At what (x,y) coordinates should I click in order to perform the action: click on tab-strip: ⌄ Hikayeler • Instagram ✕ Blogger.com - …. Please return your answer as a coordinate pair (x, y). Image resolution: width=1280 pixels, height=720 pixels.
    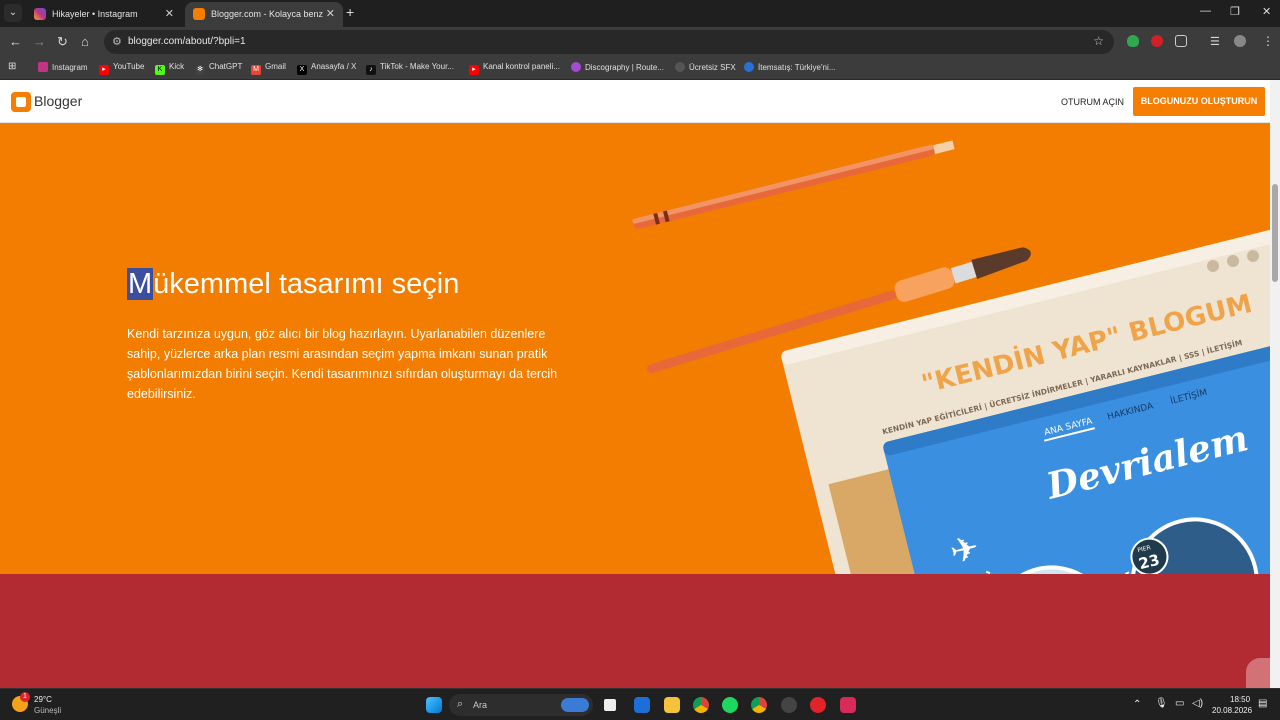
    Looking at the image, I should click on (640, 13).